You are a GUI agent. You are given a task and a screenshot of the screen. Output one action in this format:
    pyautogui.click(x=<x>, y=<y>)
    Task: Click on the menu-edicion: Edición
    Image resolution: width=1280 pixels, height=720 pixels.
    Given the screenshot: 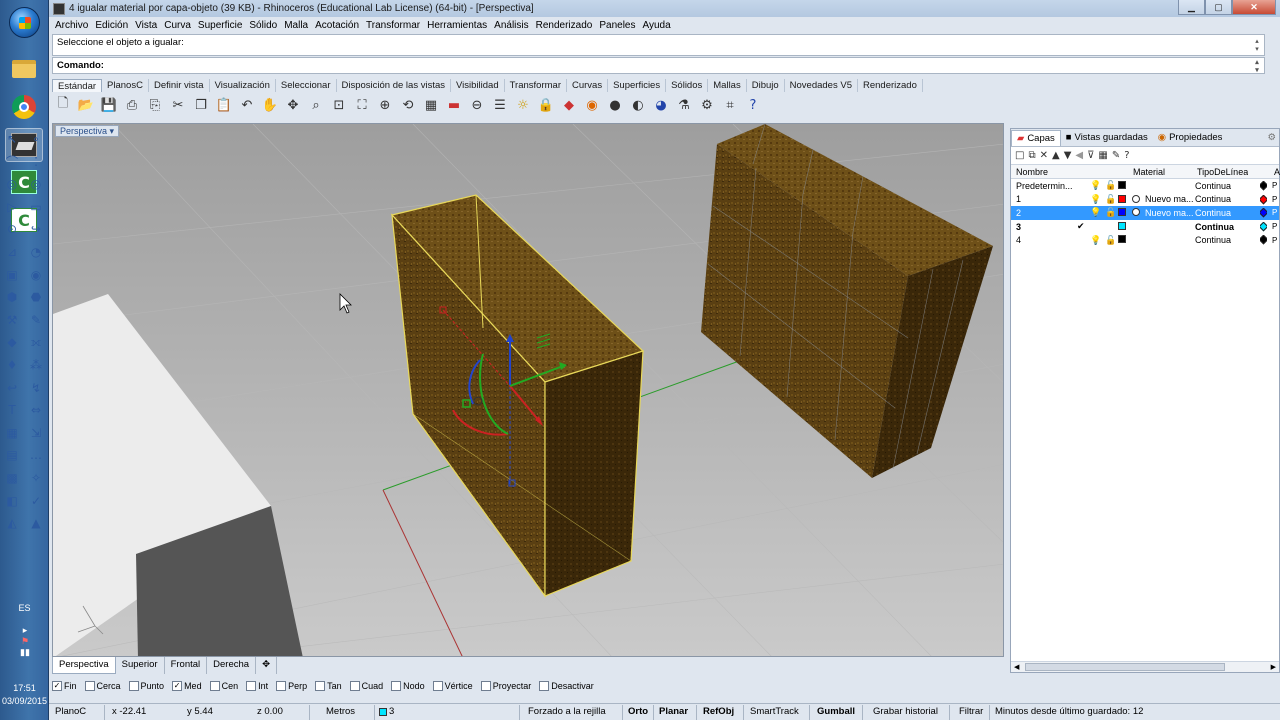 What is the action you would take?
    pyautogui.click(x=113, y=25)
    